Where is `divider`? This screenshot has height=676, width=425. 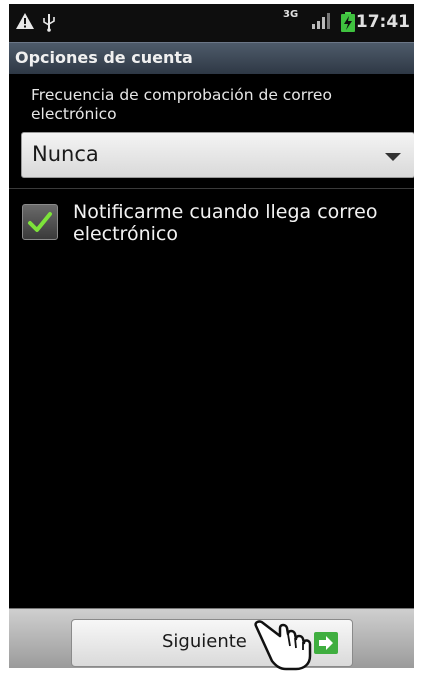 divider is located at coordinates (211, 188).